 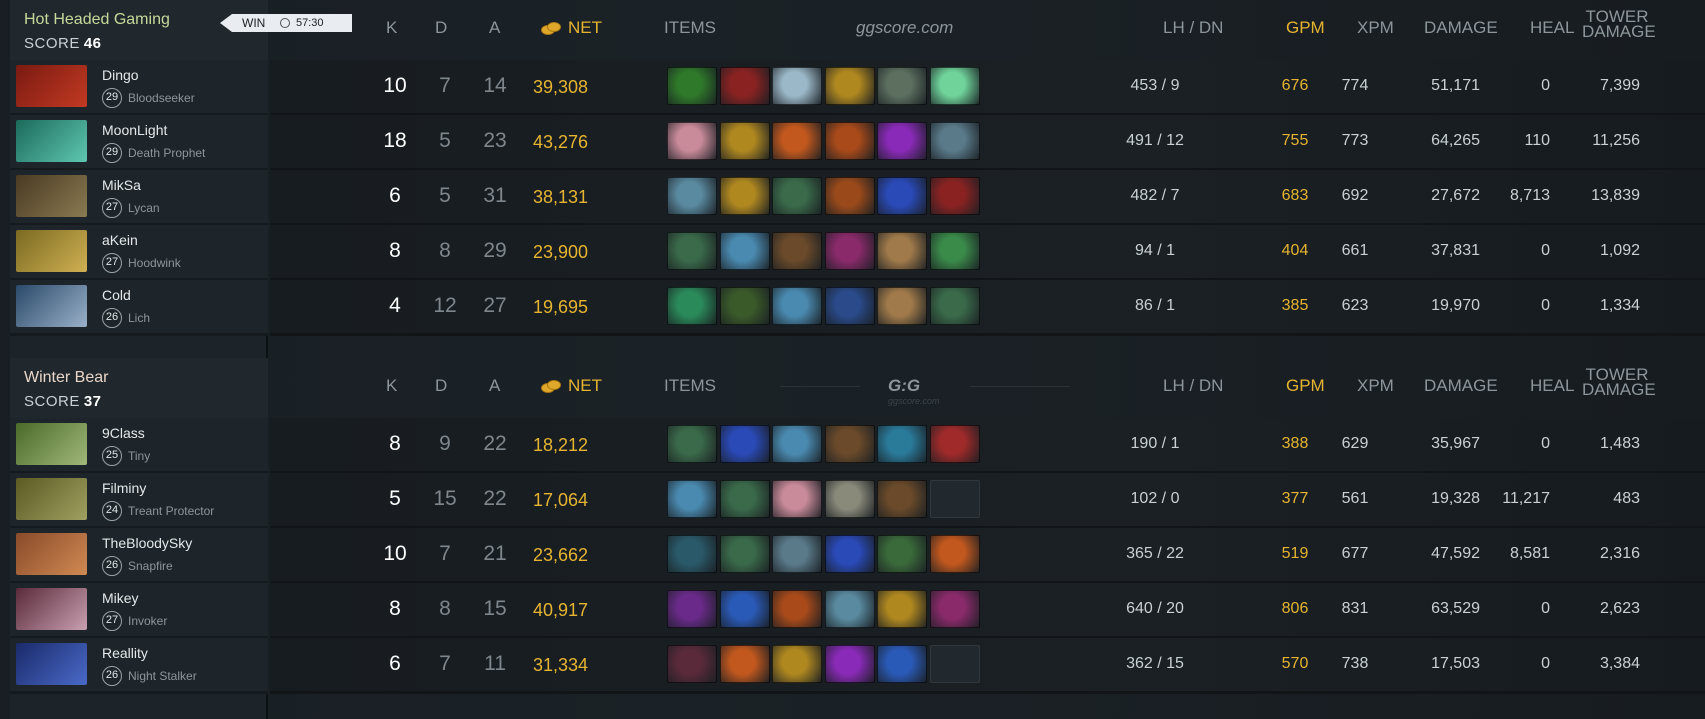 I want to click on player-row: Mikey 27 Invoker, so click(x=139, y=611).